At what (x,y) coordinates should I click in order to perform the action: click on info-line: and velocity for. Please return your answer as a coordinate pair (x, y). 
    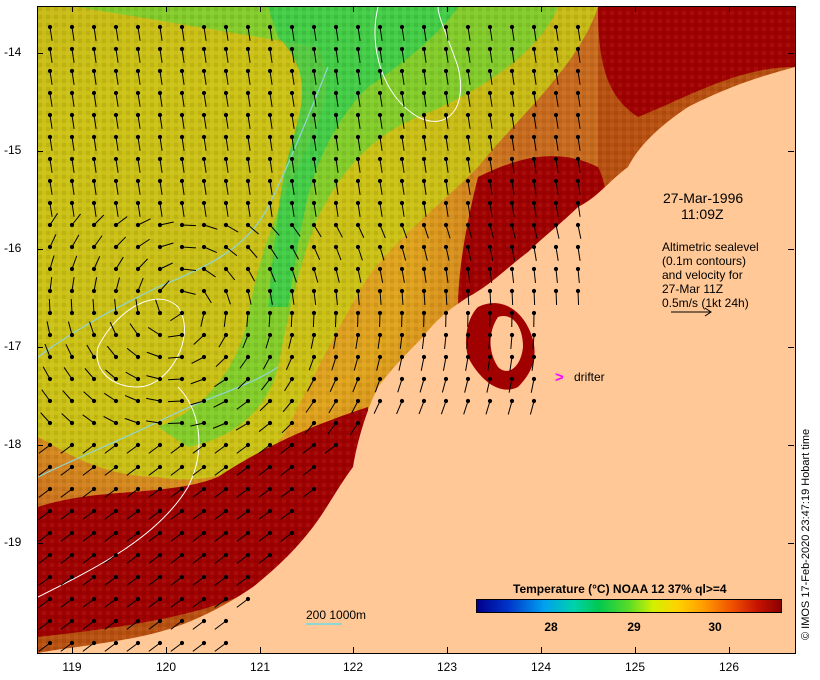
    Looking at the image, I should click on (702, 275).